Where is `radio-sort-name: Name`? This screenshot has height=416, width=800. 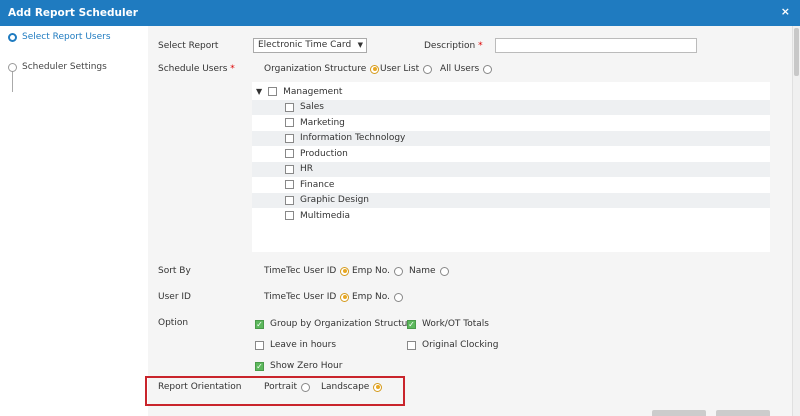
radio-sort-name: Name is located at coordinates (429, 271).